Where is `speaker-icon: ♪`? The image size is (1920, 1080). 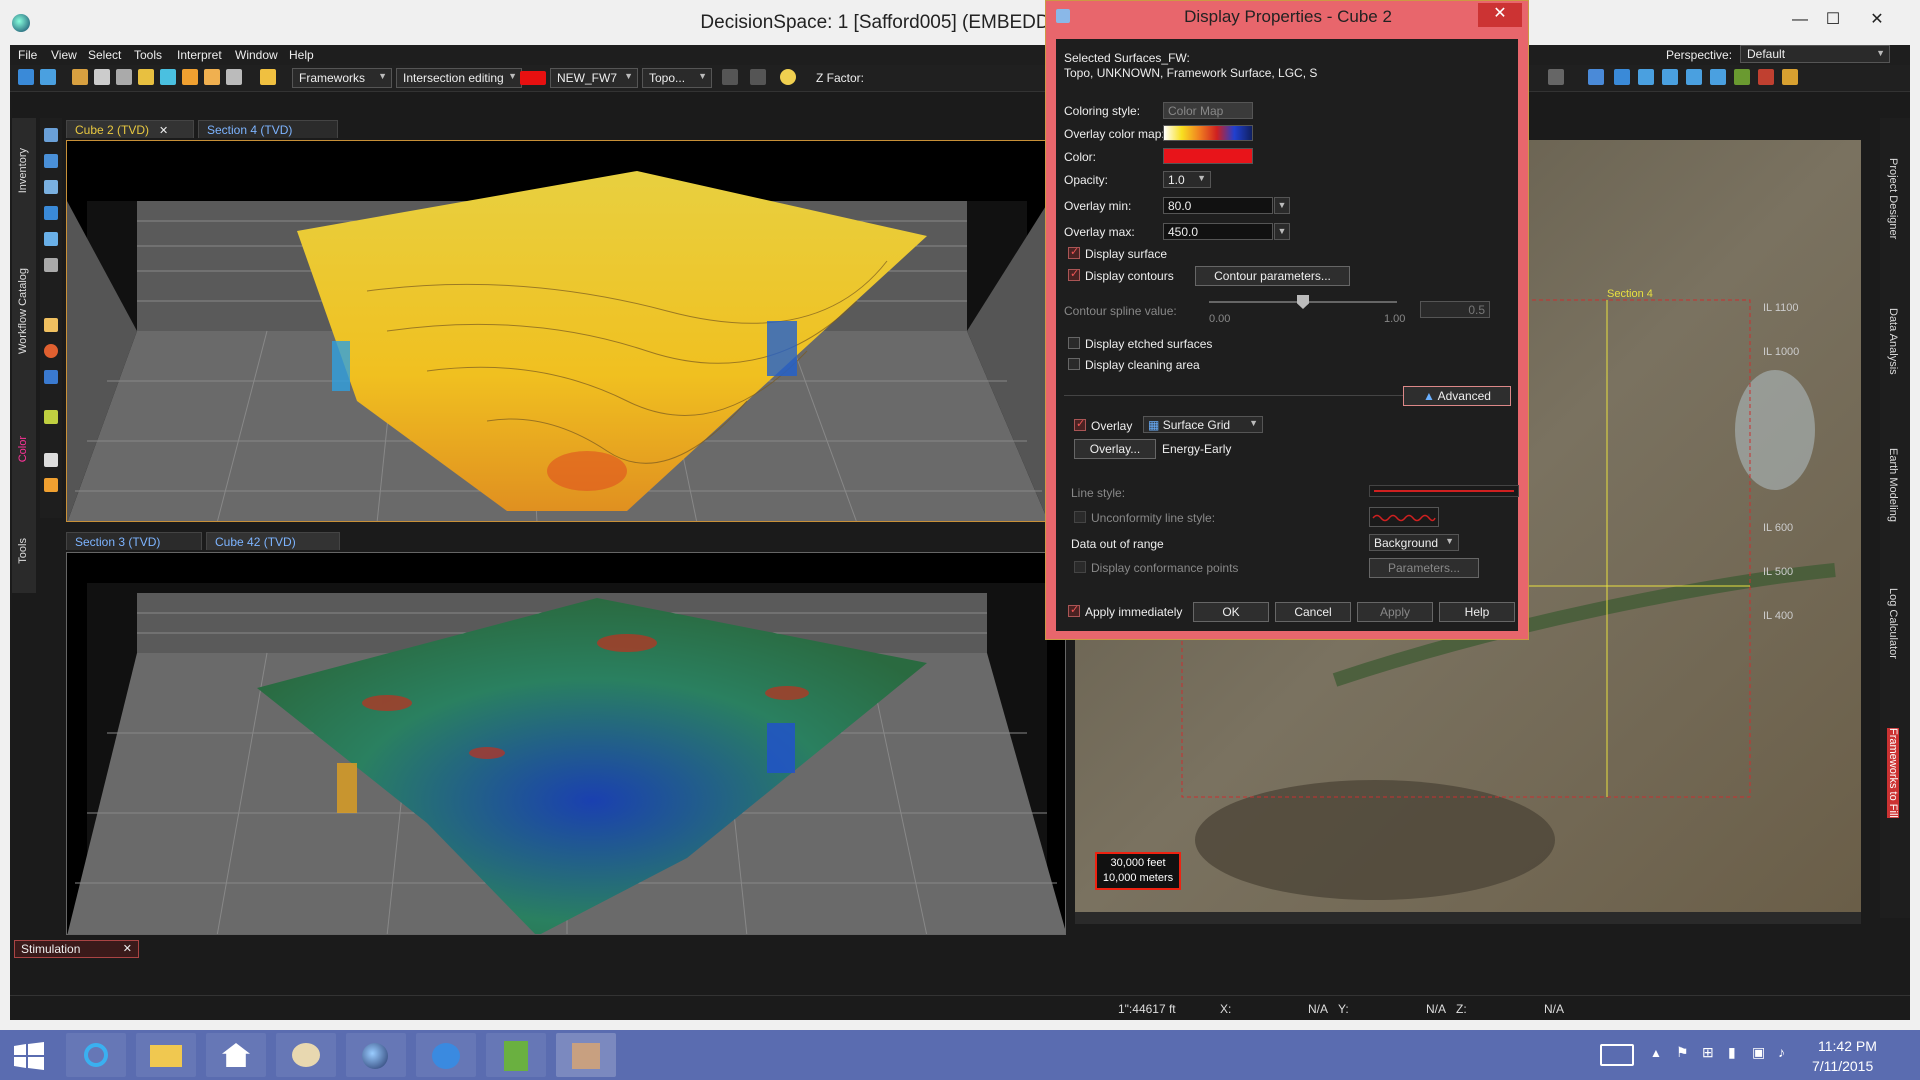 speaker-icon: ♪ is located at coordinates (1781, 1052).